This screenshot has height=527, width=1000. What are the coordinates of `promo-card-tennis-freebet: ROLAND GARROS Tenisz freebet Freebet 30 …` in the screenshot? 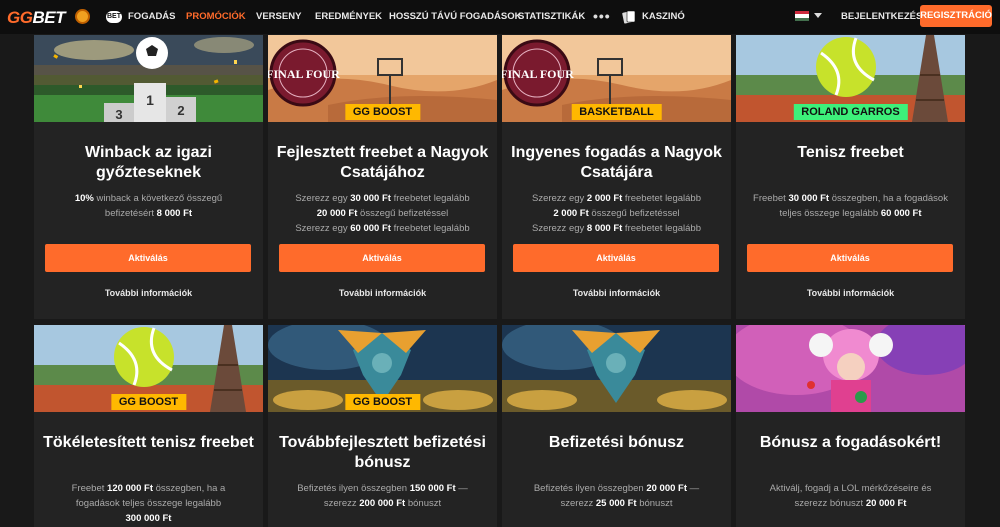 It's located at (850, 177).